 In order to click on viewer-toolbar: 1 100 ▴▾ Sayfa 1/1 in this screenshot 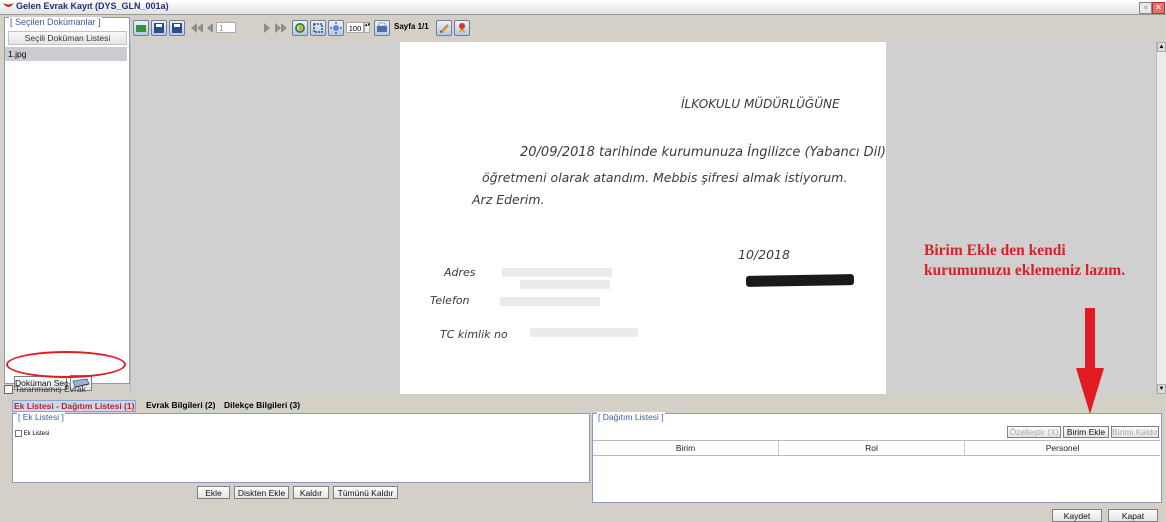, I will do `click(310, 30)`.